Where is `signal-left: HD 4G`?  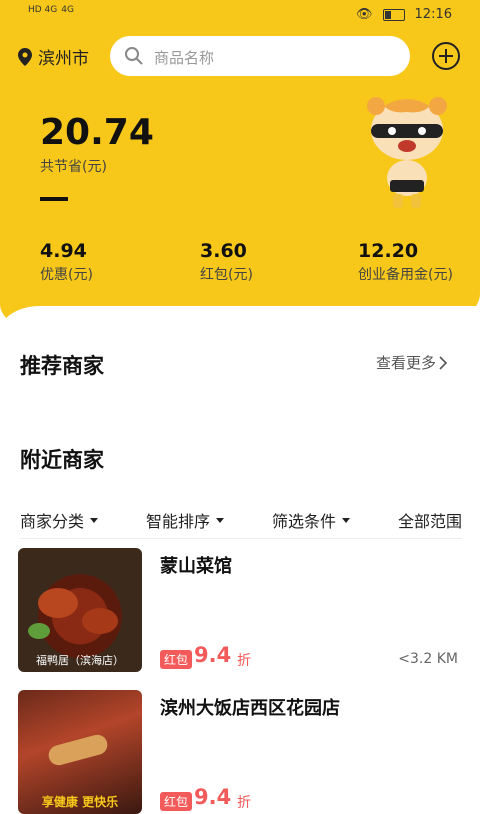 signal-left: HD 4G is located at coordinates (43, 10).